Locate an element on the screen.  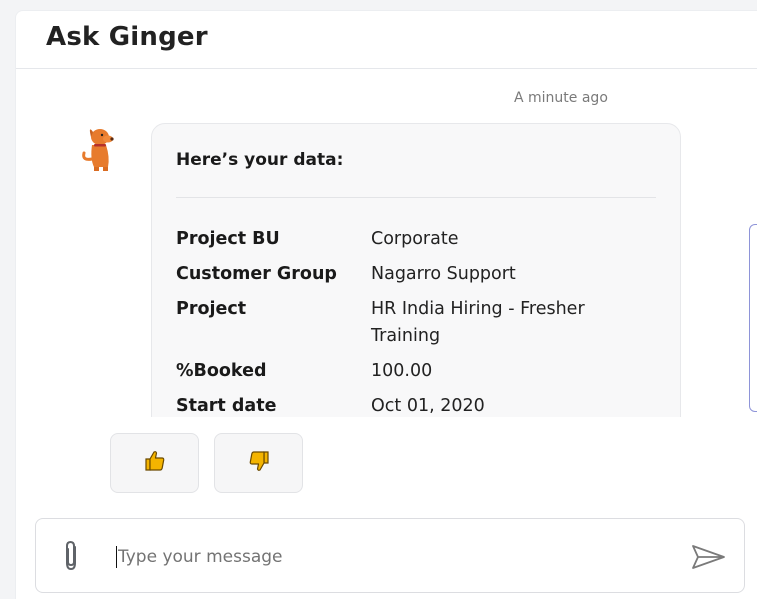
message-heading: Here’s your data: is located at coordinates (260, 160).